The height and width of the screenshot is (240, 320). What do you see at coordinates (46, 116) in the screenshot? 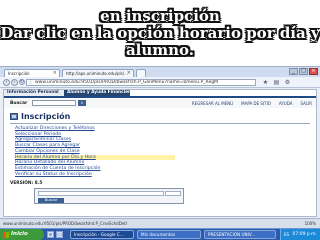
I see `page-title: Inscripción` at bounding box center [46, 116].